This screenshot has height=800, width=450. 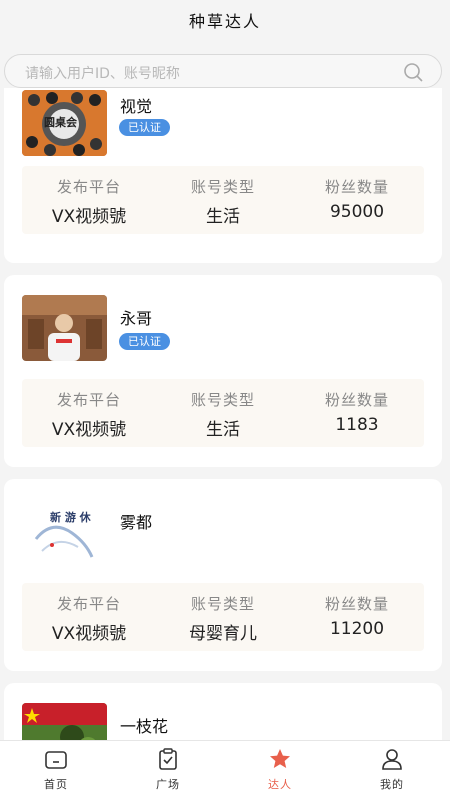 I want to click on influencer-name: 一枝花, so click(x=144, y=726).